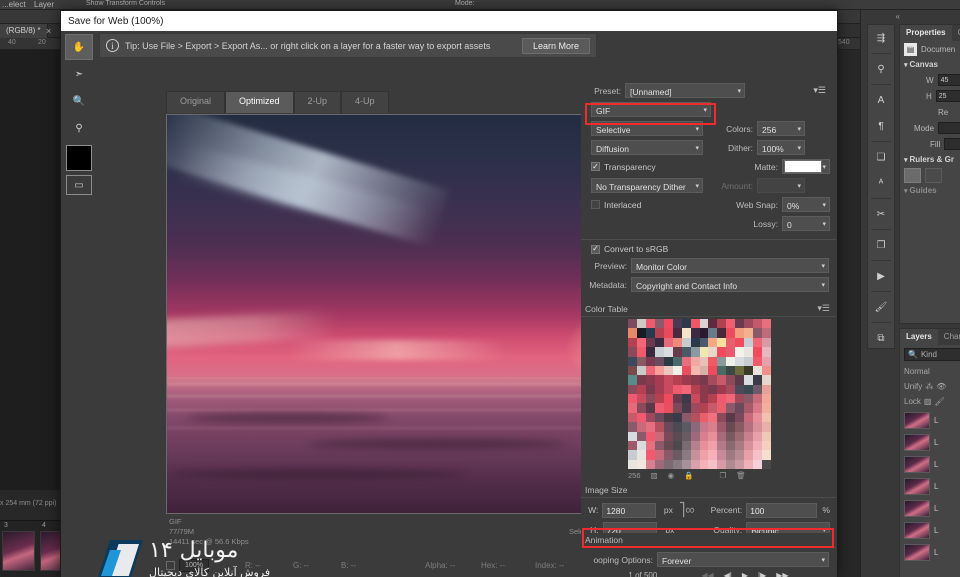 This screenshot has width=960, height=577. I want to click on lock-transparency-icon: ▨, so click(928, 401).